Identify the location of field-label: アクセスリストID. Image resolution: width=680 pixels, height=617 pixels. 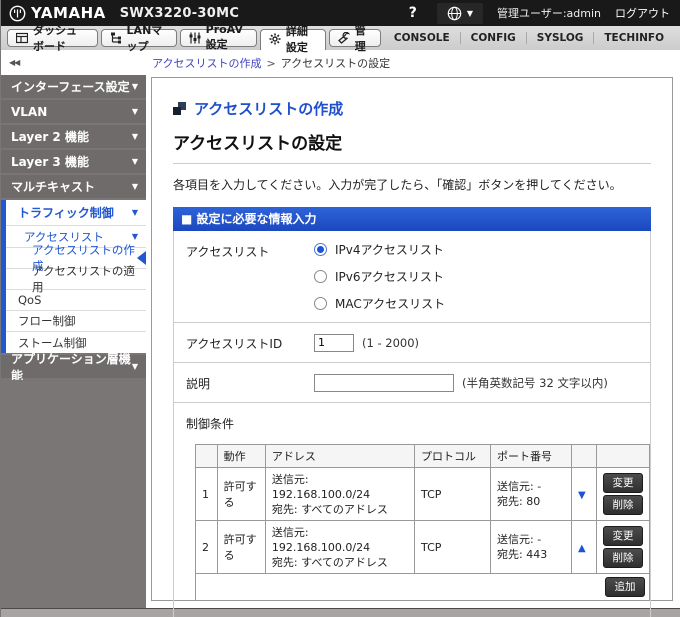
(234, 344).